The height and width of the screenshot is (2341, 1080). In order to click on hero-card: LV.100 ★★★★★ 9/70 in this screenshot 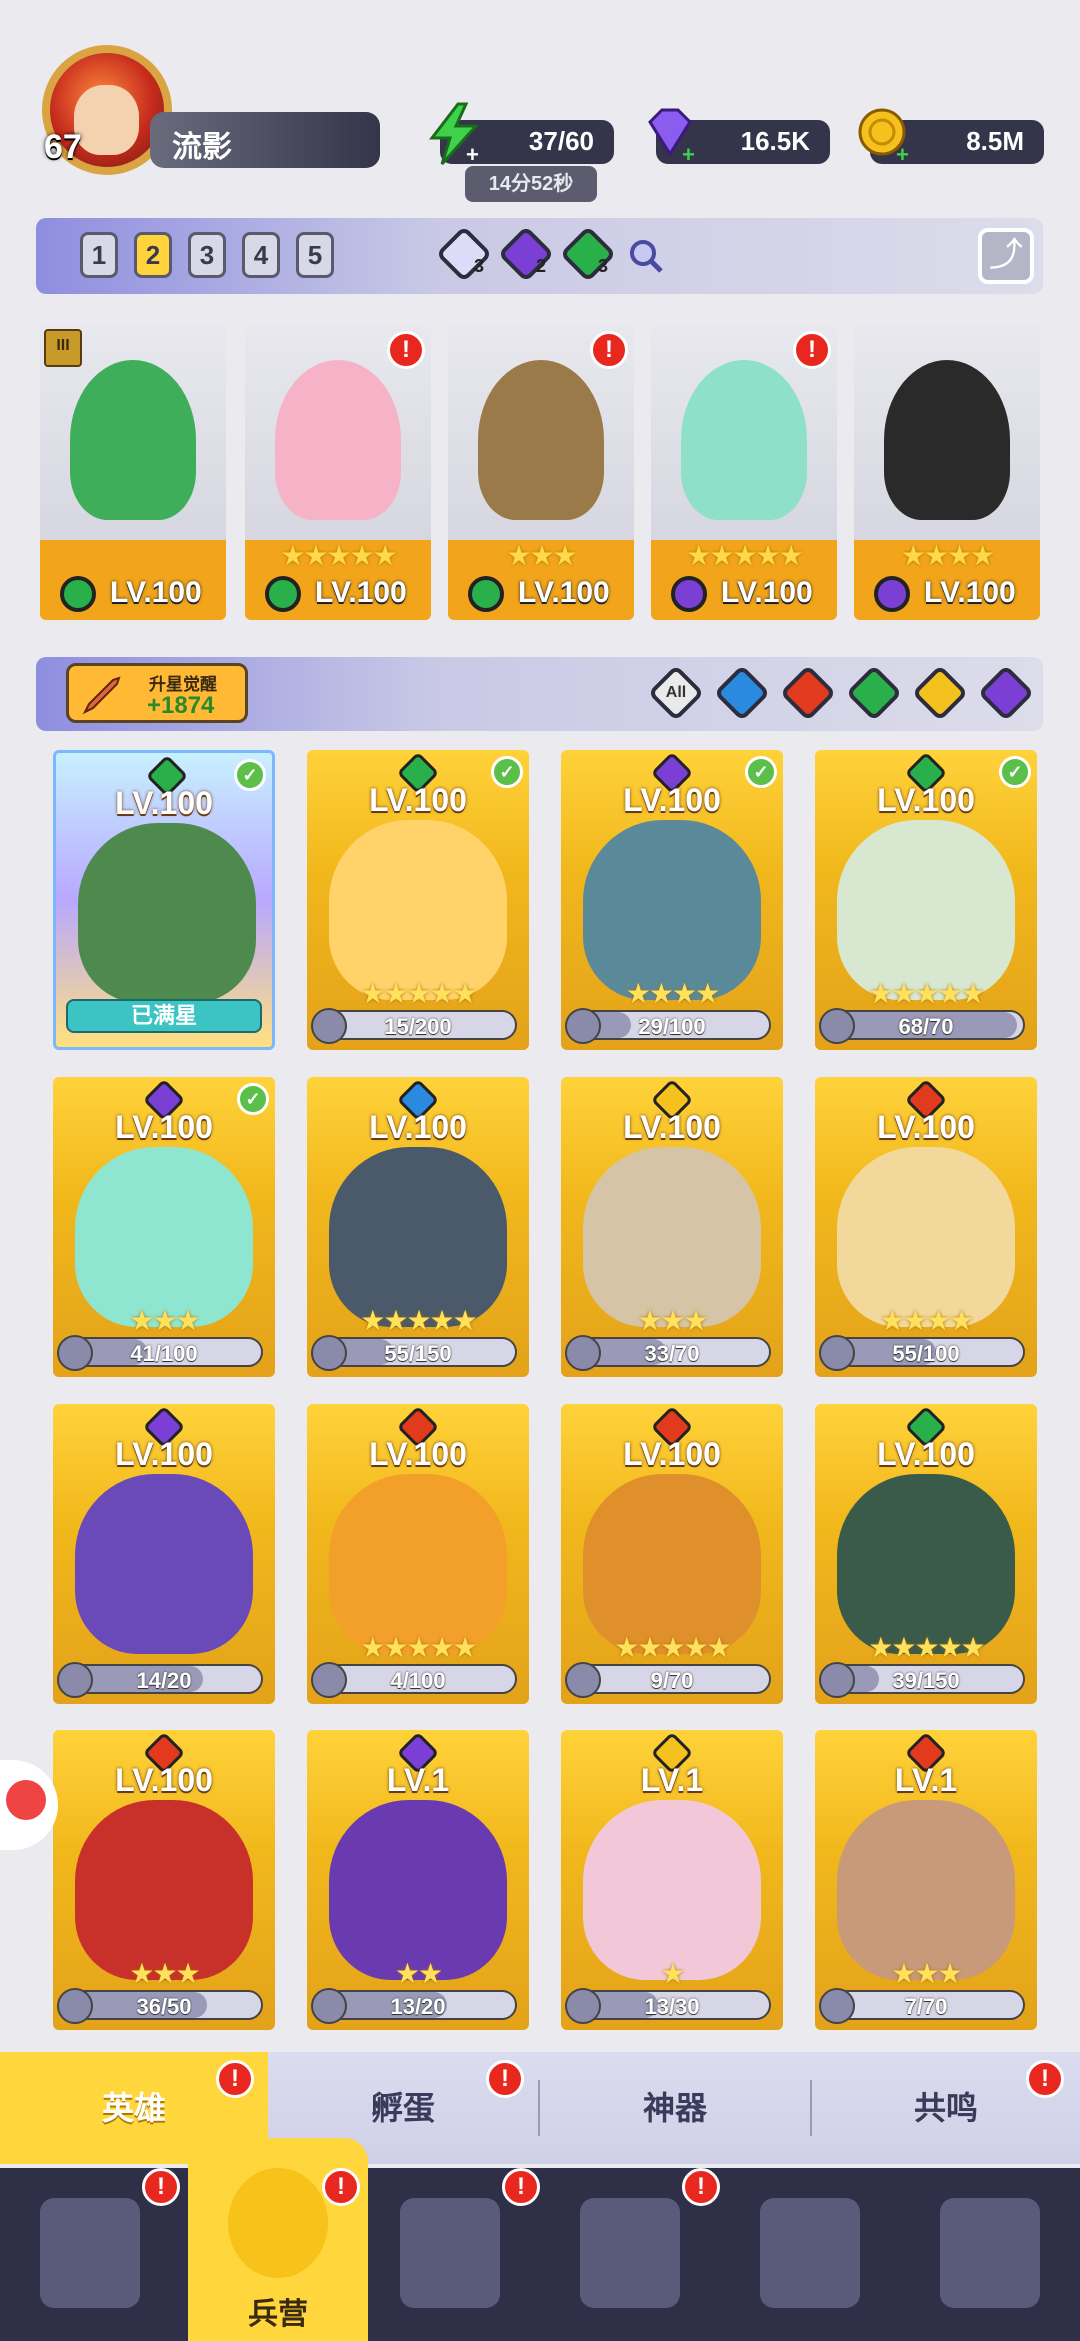, I will do `click(672, 1554)`.